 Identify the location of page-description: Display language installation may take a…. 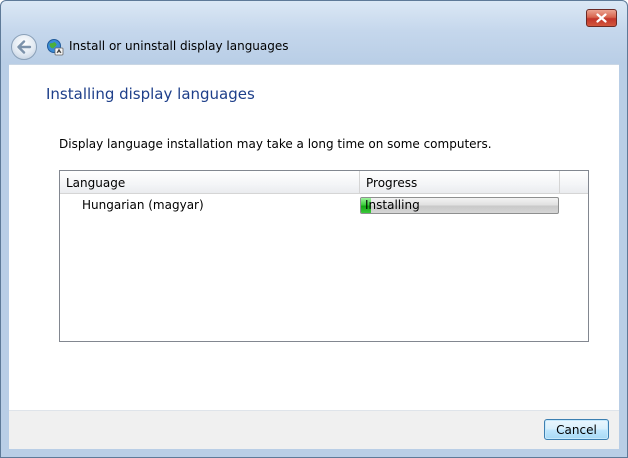
(275, 144).